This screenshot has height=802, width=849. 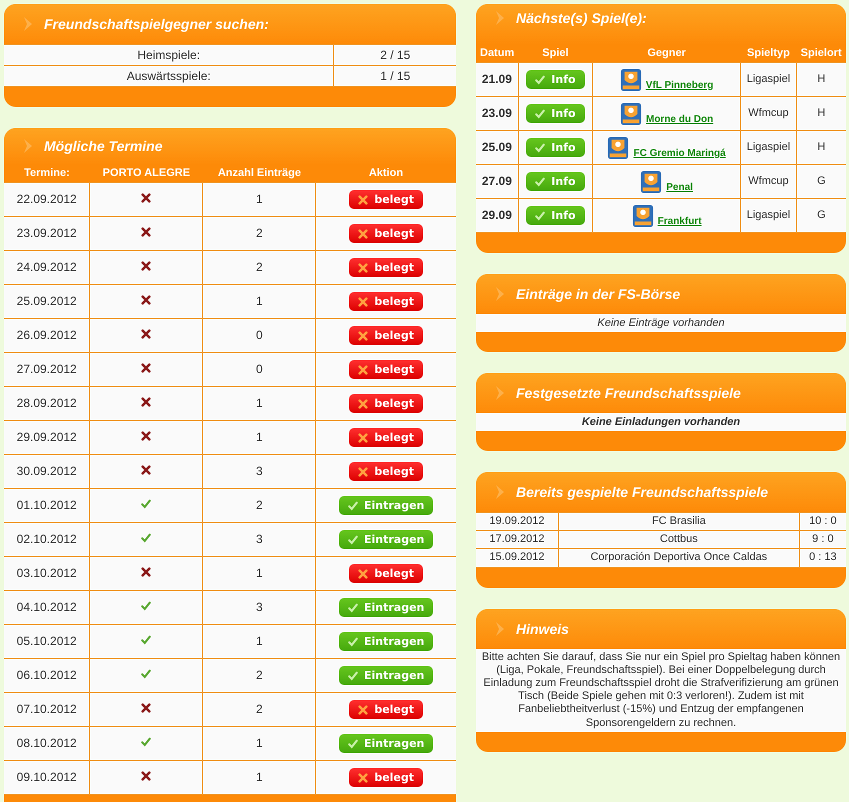 I want to click on table-cell: 06.10.2012, so click(x=47, y=675).